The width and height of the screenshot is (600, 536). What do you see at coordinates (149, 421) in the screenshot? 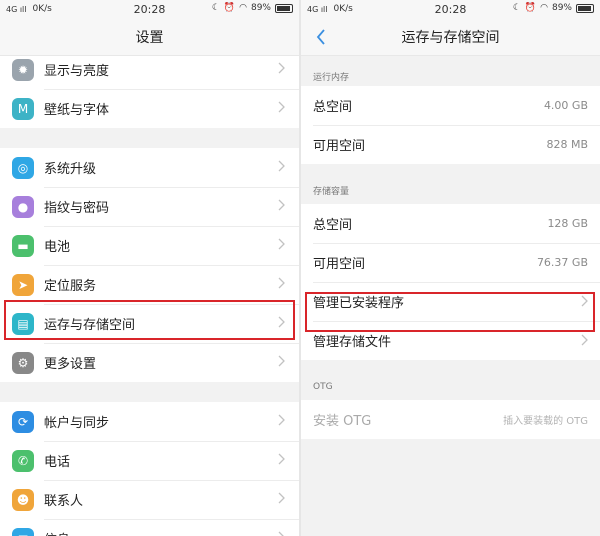
I see `sidebar-item-account-sync: ⟳ 帐户与同步` at bounding box center [149, 421].